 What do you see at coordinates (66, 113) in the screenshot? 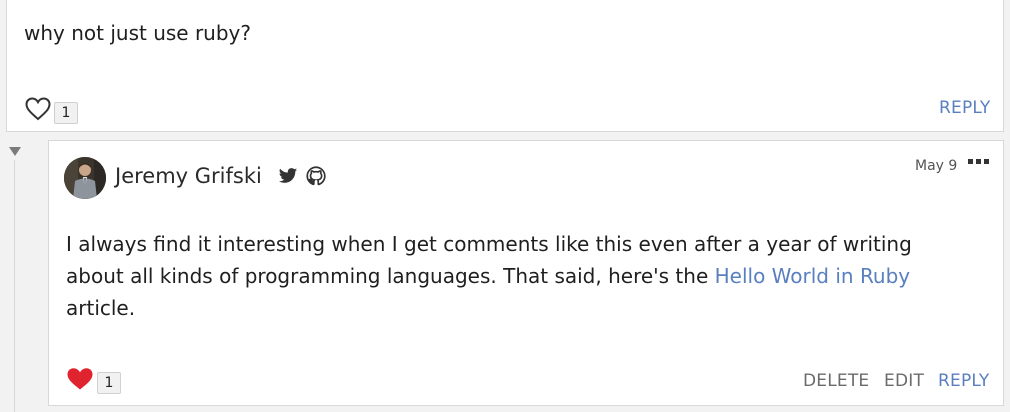
I see `parent-like-count: 1` at bounding box center [66, 113].